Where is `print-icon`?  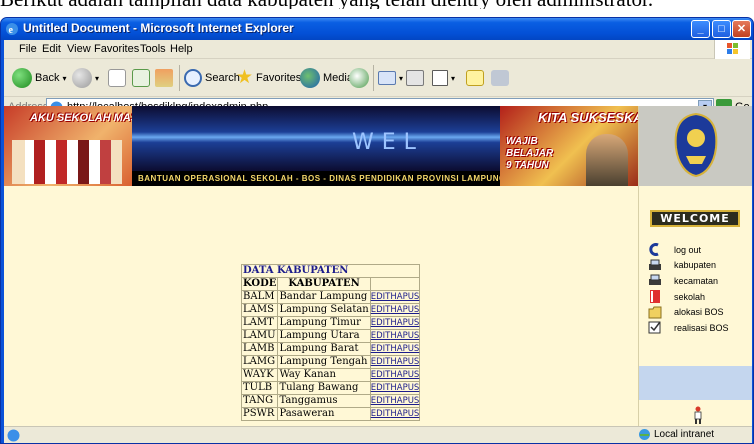
print-icon is located at coordinates (415, 78).